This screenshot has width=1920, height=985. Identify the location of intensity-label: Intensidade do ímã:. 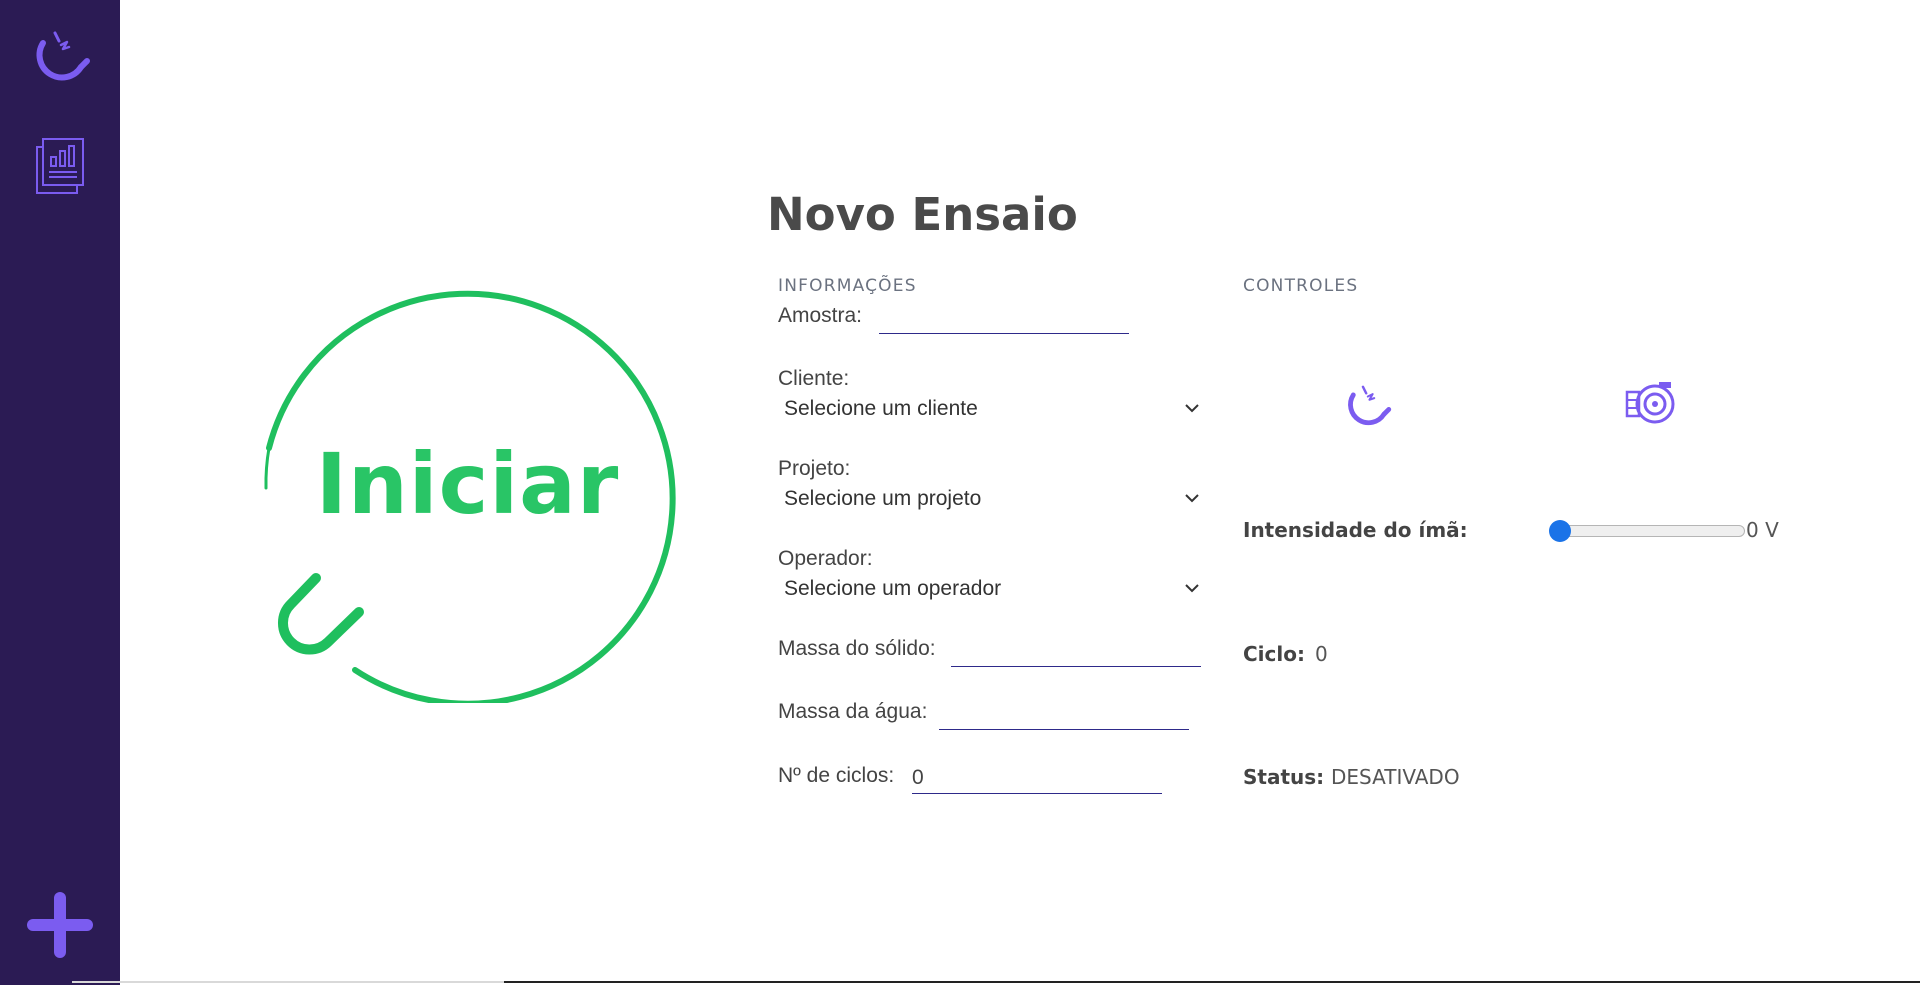
(1355, 530).